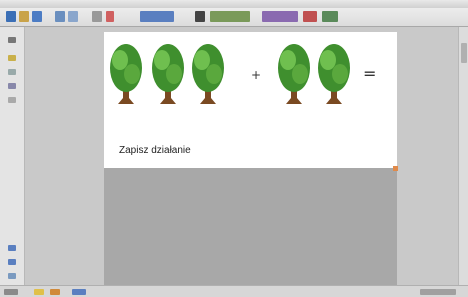 The height and width of the screenshot is (297, 468). I want to click on main-toolbar, so click(234, 13).